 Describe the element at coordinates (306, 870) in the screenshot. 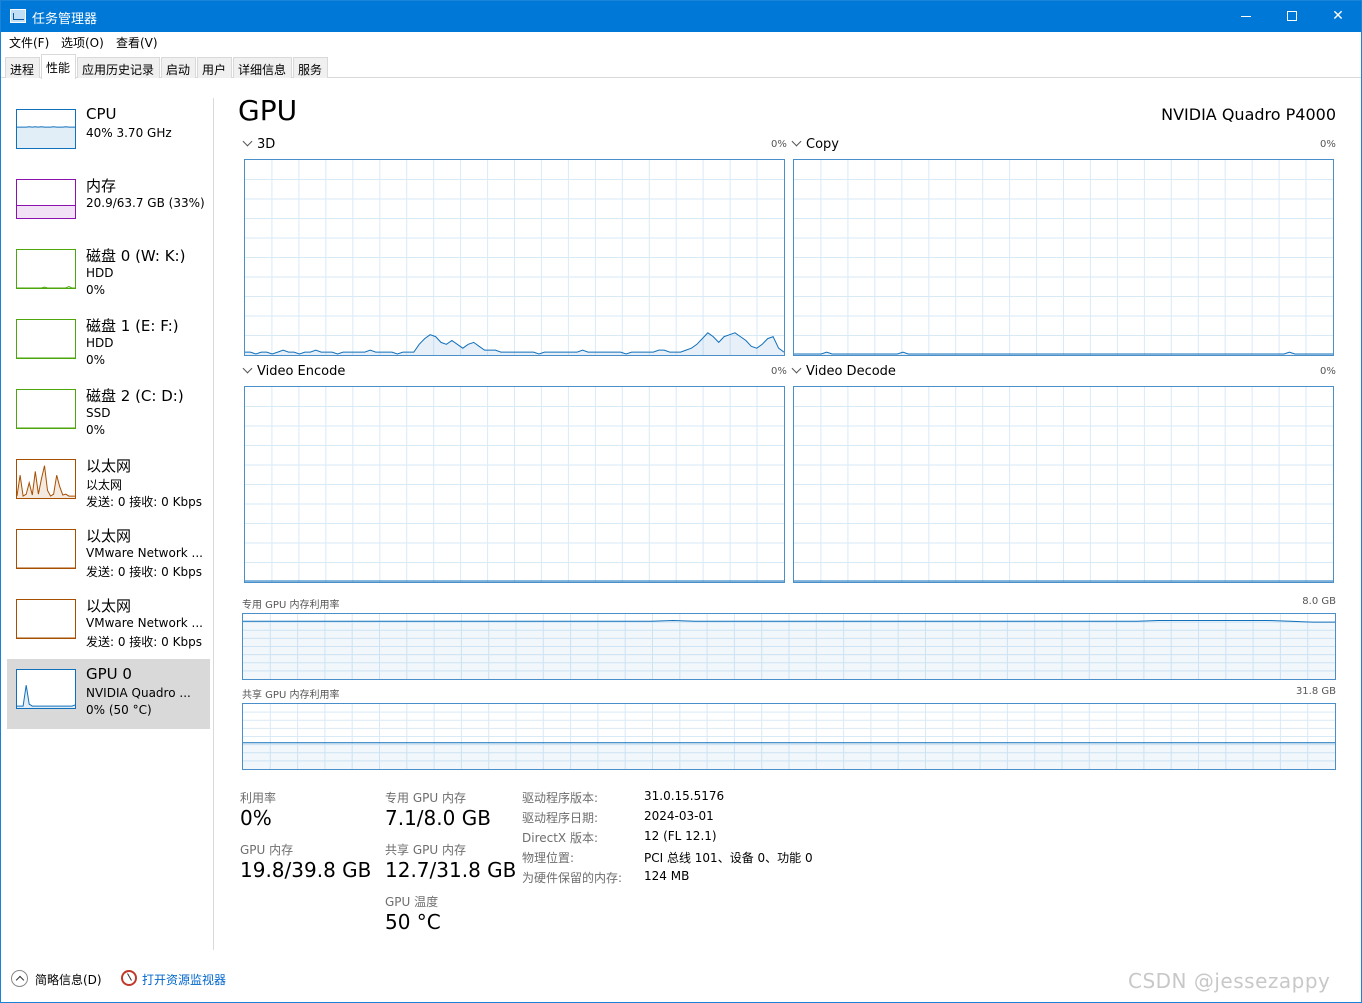

I see `gpu-memory-value: 19.8/39.8 GB` at that location.